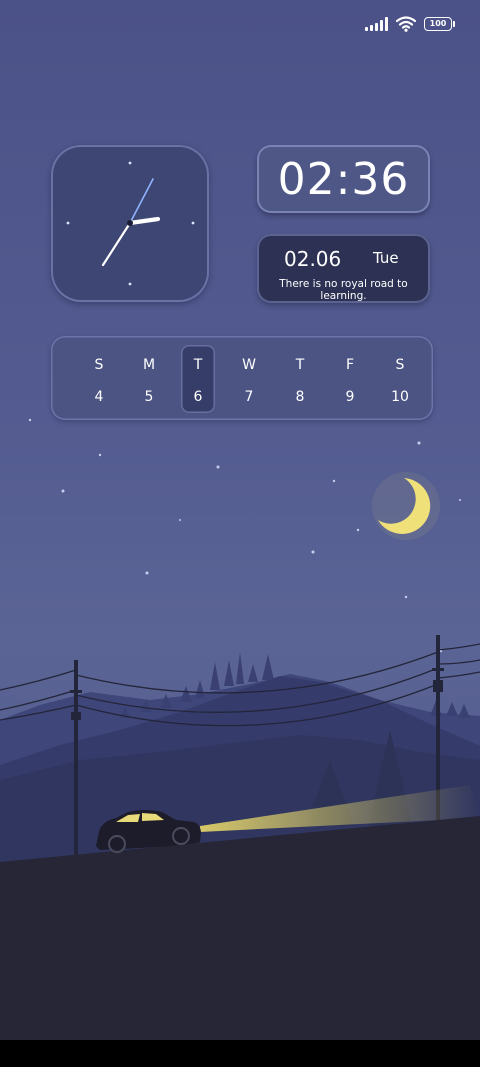 The height and width of the screenshot is (1067, 480). Describe the element at coordinates (350, 378) in the screenshot. I see `calendar-day: F 9` at that location.